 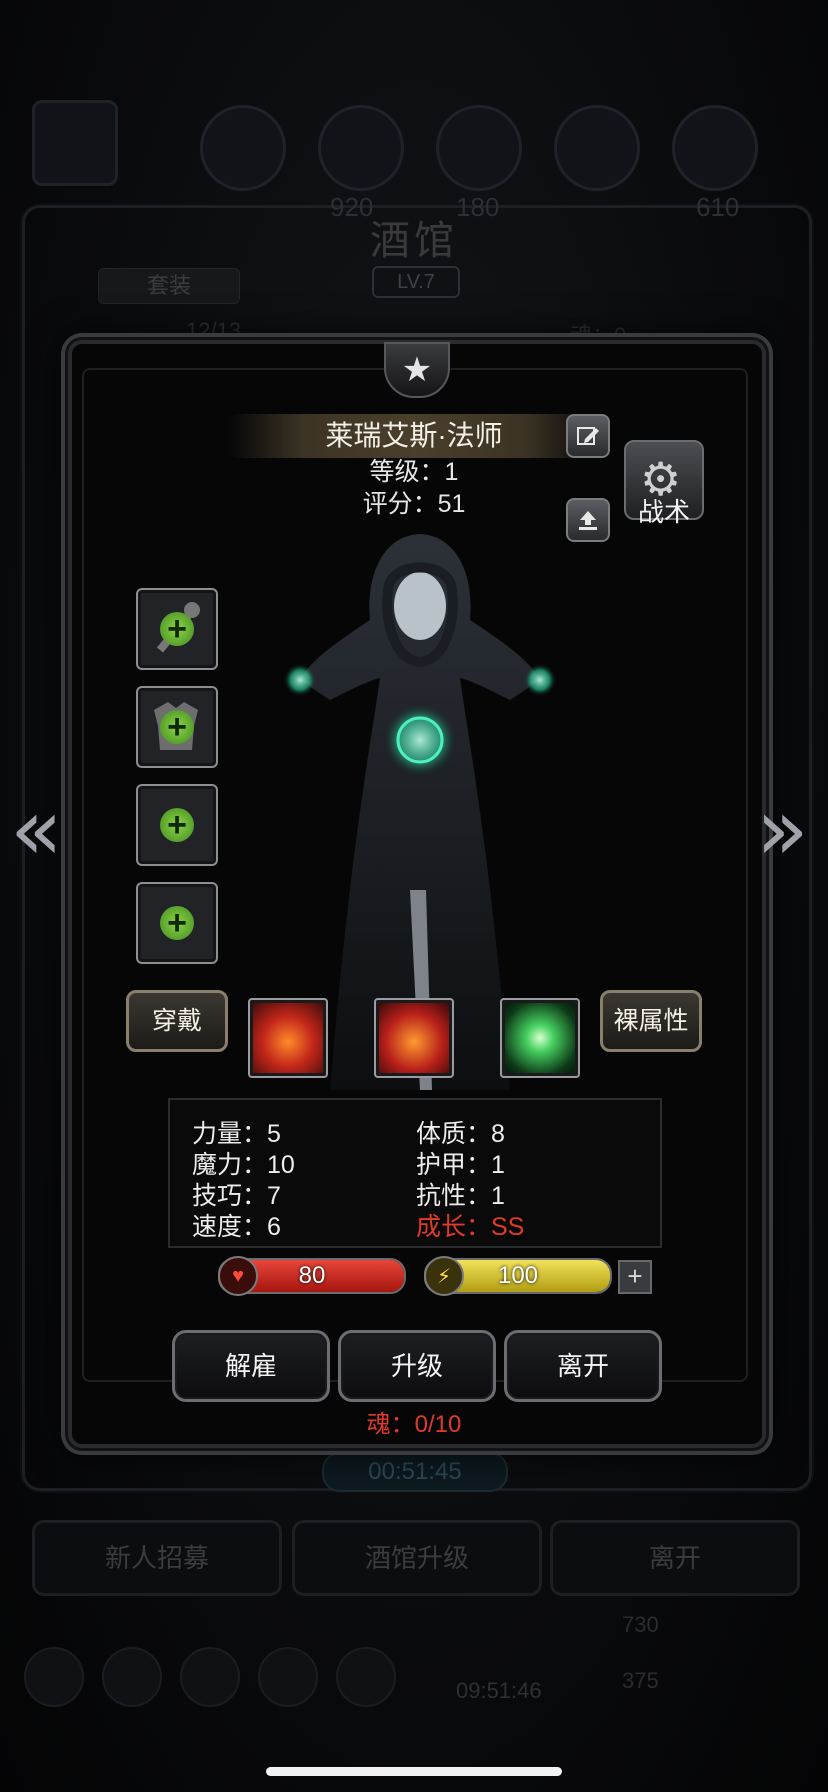 What do you see at coordinates (470, 1227) in the screenshot?
I see `stat-growth: 成长：SS` at bounding box center [470, 1227].